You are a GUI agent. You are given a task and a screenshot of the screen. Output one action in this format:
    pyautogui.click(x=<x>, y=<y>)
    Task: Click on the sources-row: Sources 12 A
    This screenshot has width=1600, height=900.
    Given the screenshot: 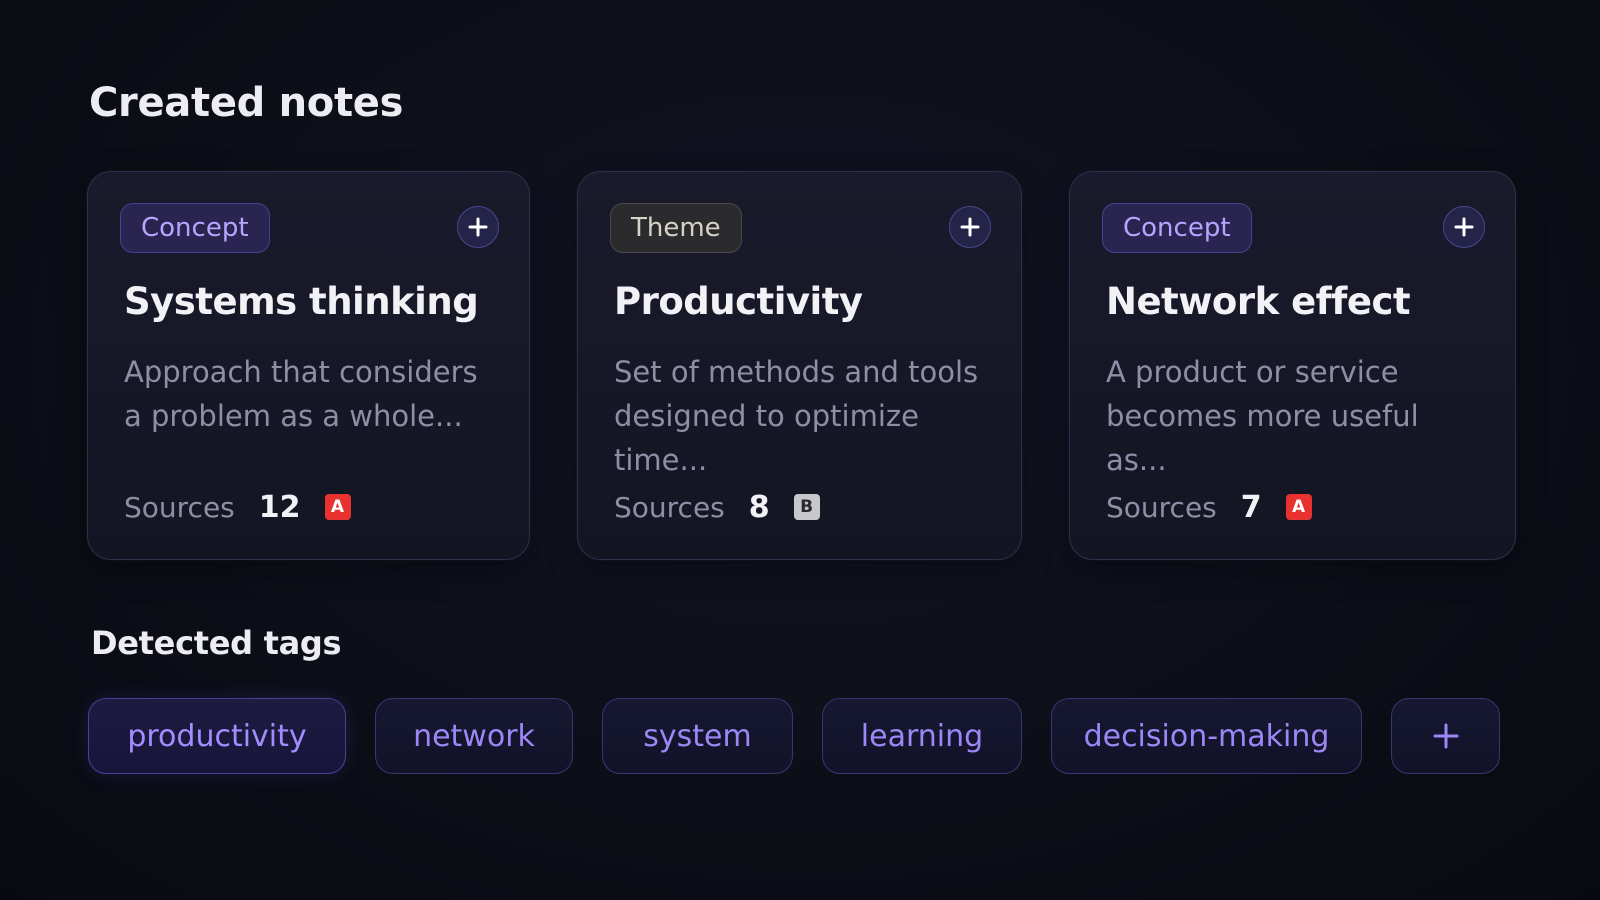 What is the action you would take?
    pyautogui.click(x=237, y=507)
    